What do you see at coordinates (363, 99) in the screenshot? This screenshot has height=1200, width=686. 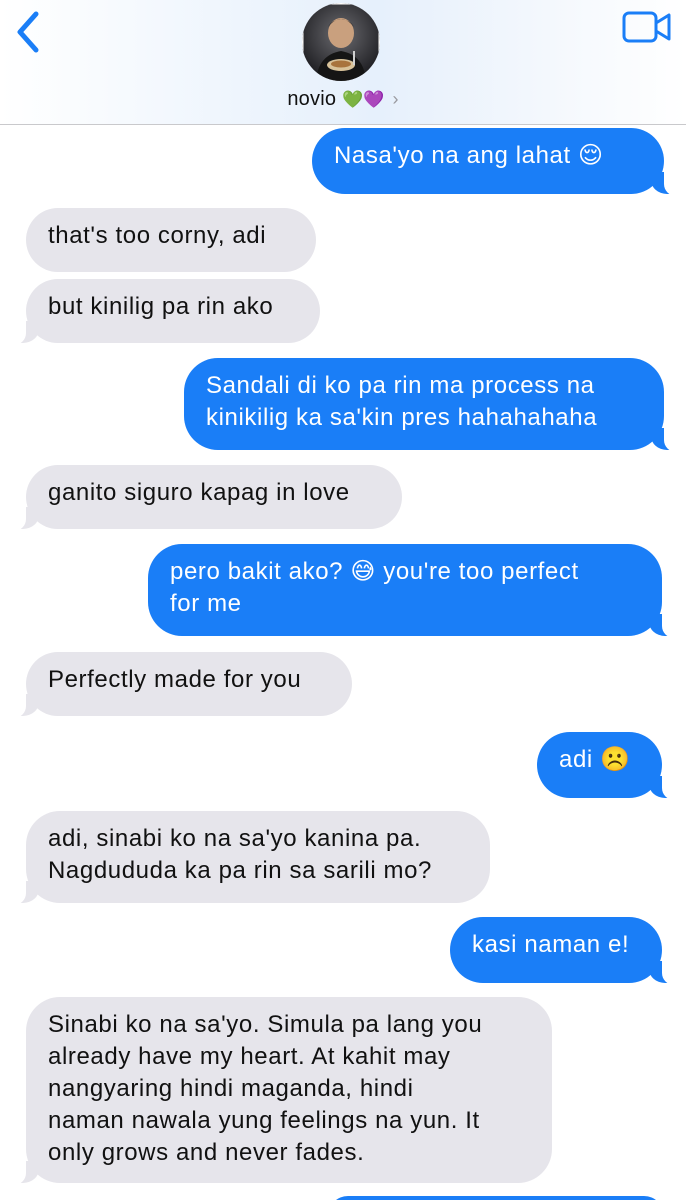 I see `contact-hearts: 💚💜` at bounding box center [363, 99].